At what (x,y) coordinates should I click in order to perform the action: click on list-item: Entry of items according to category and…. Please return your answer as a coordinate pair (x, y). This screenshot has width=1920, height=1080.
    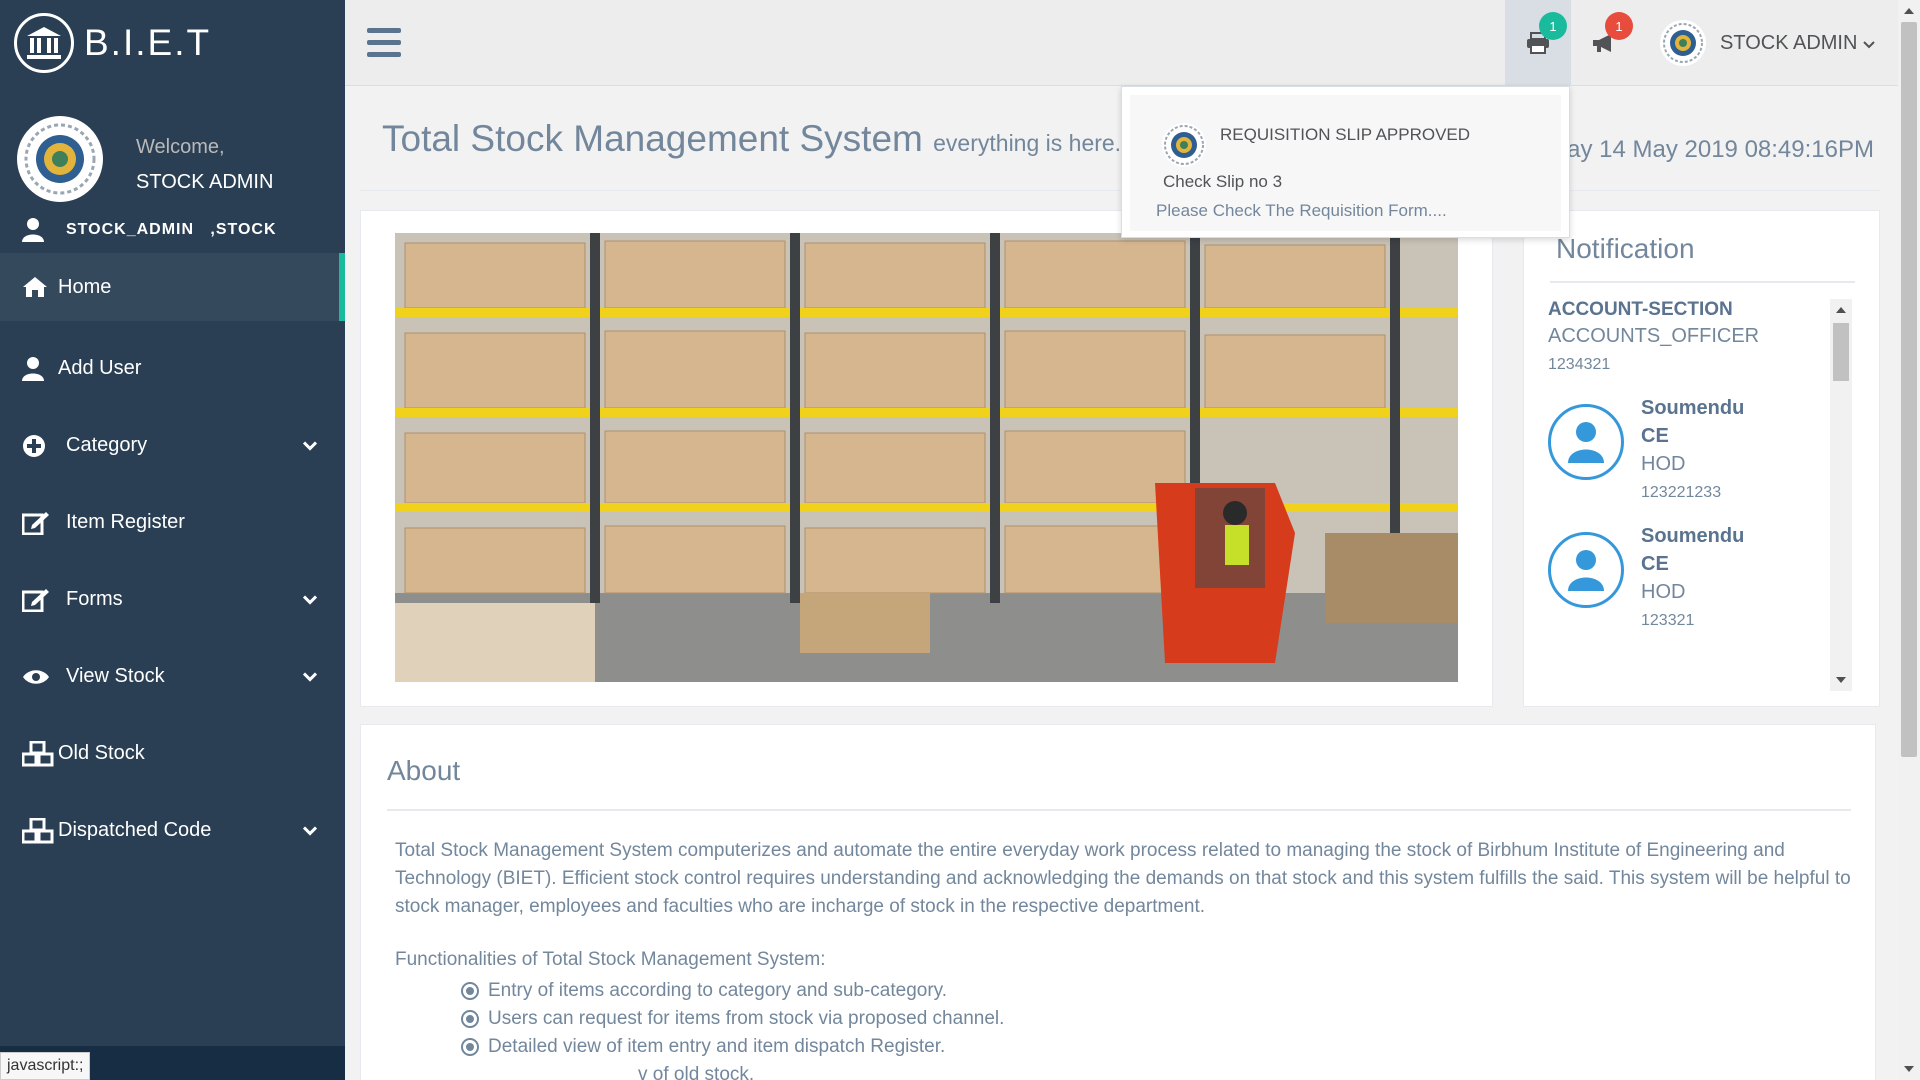
    Looking at the image, I should click on (732, 991).